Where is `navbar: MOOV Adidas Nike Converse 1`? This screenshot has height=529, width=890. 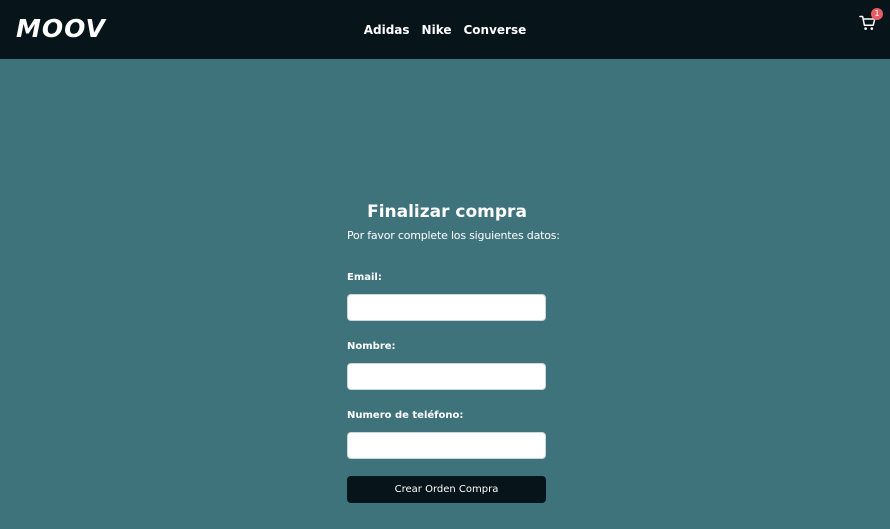 navbar: MOOV Adidas Nike Converse 1 is located at coordinates (445, 29).